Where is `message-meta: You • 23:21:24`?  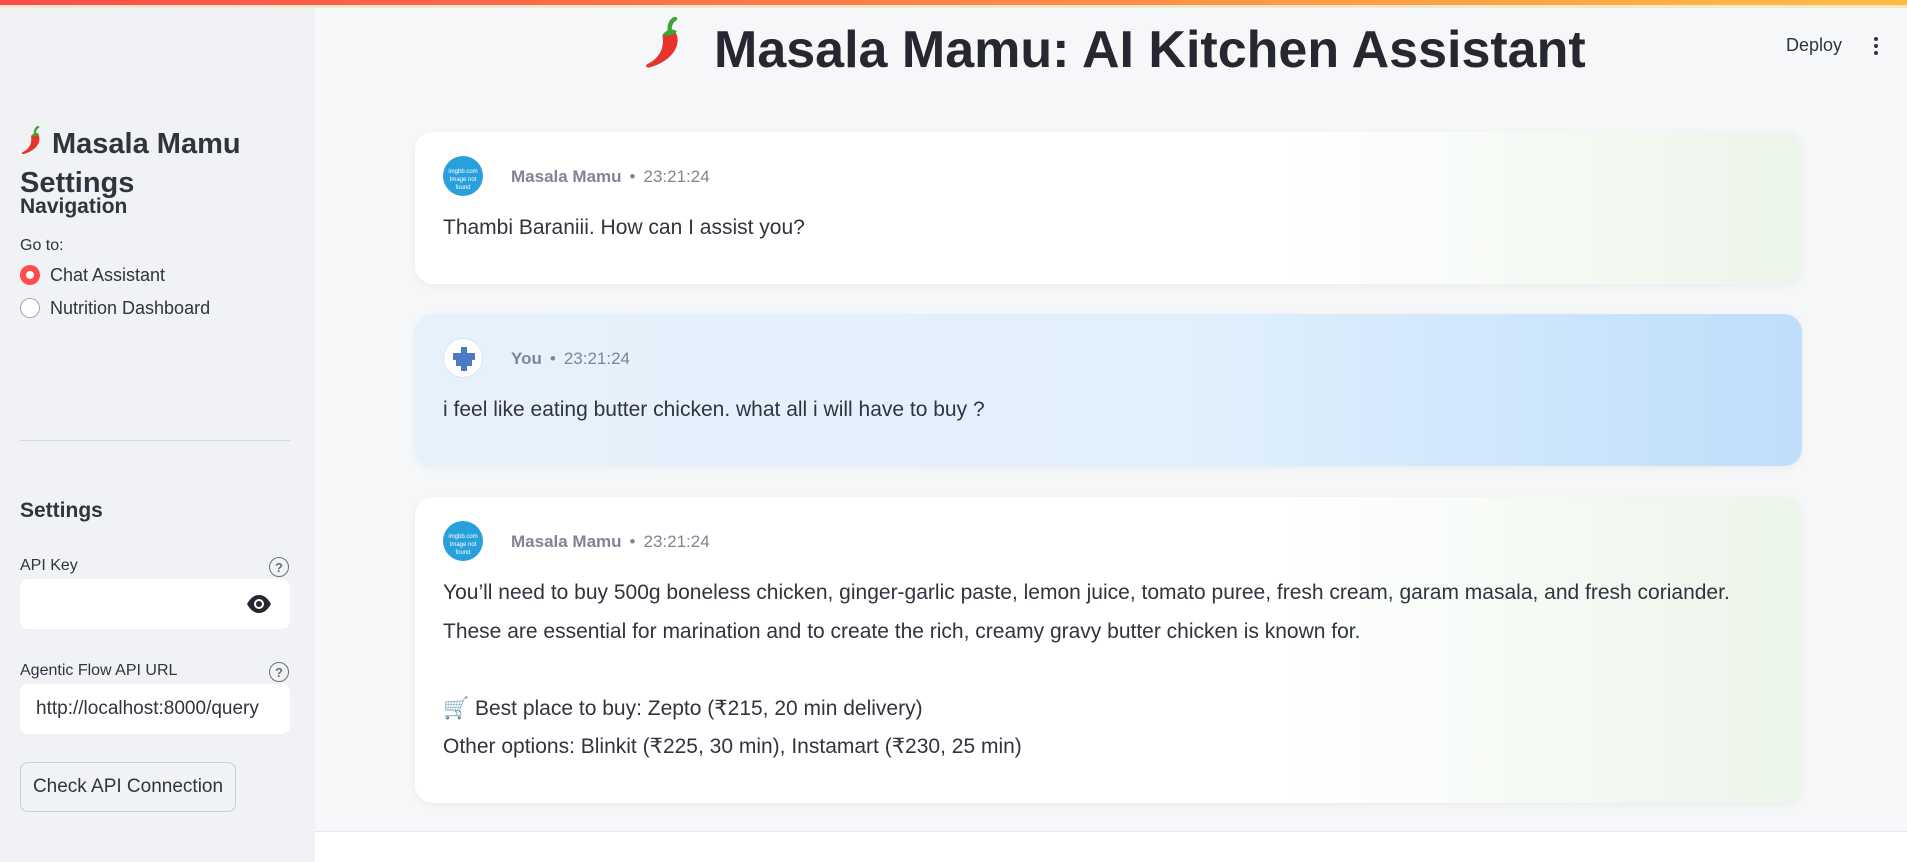 message-meta: You • 23:21:24 is located at coordinates (570, 358).